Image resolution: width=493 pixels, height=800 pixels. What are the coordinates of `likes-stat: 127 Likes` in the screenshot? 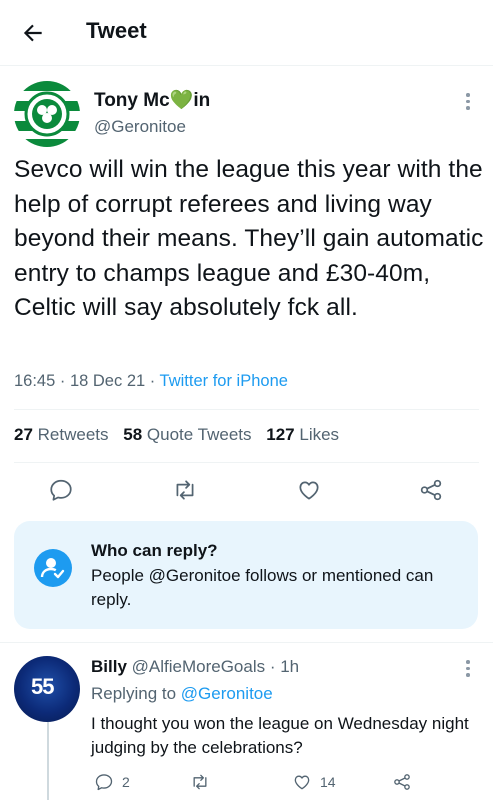 It's located at (302, 434).